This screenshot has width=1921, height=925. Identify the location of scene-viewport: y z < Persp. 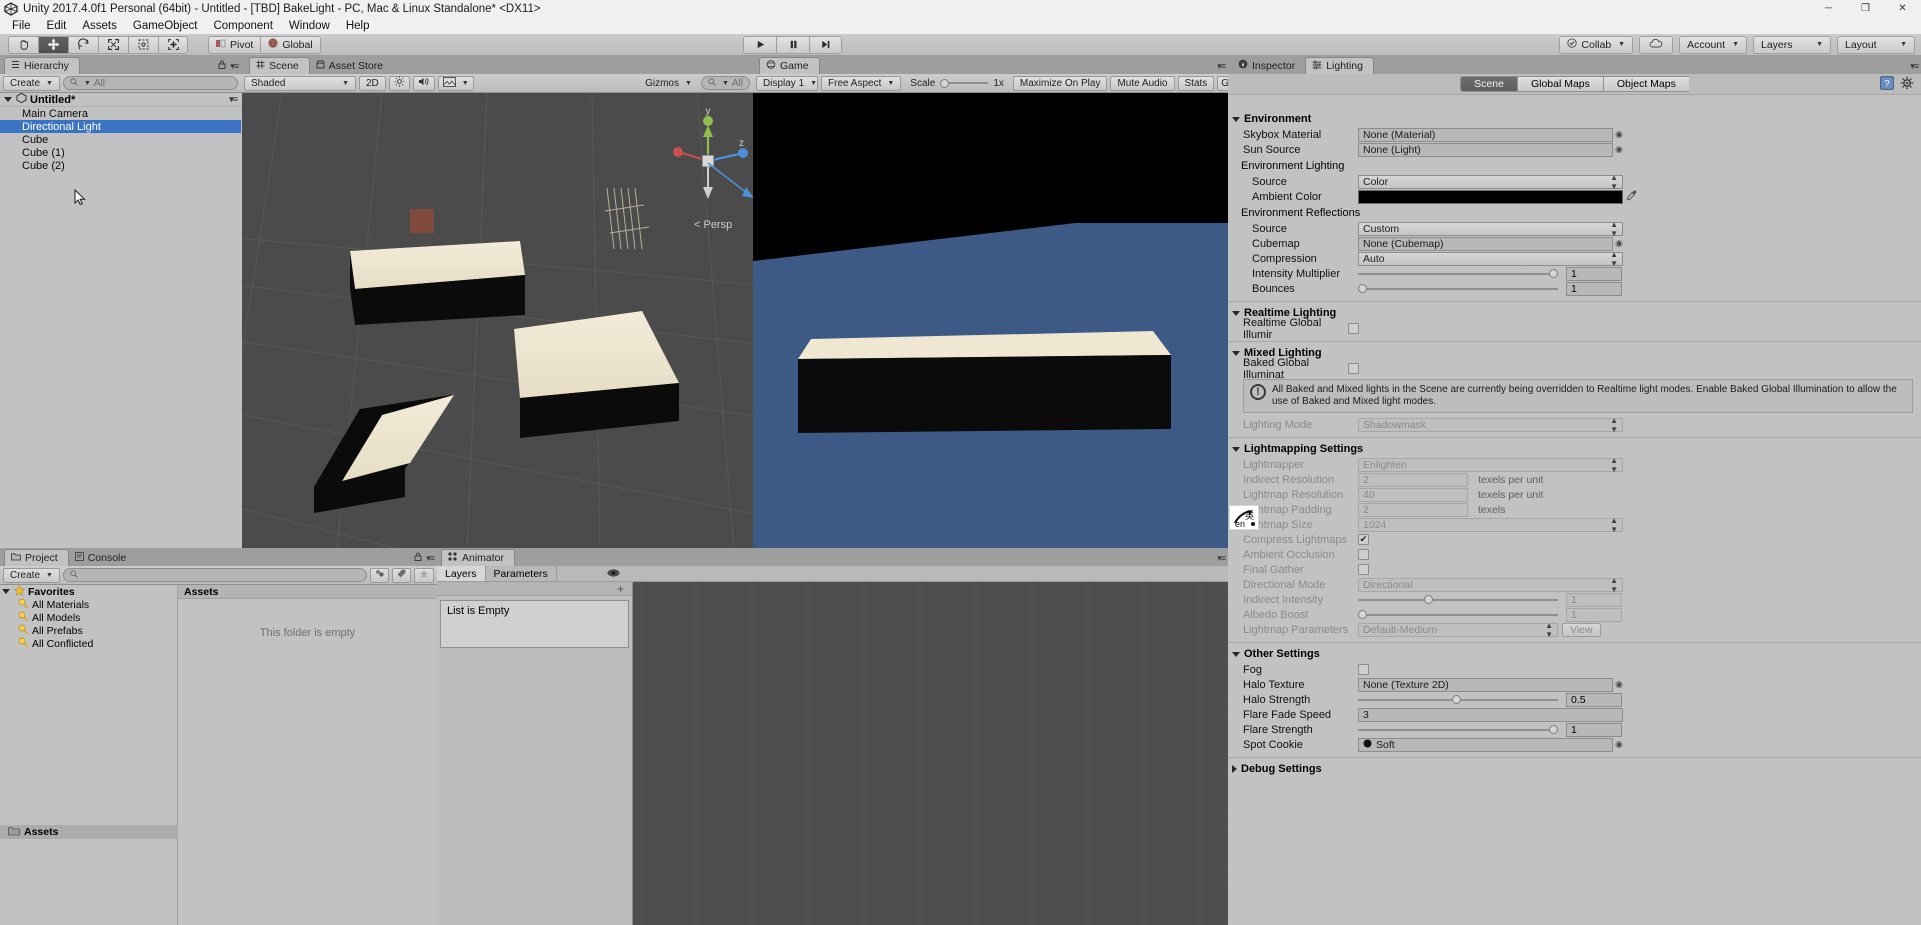
(497, 320).